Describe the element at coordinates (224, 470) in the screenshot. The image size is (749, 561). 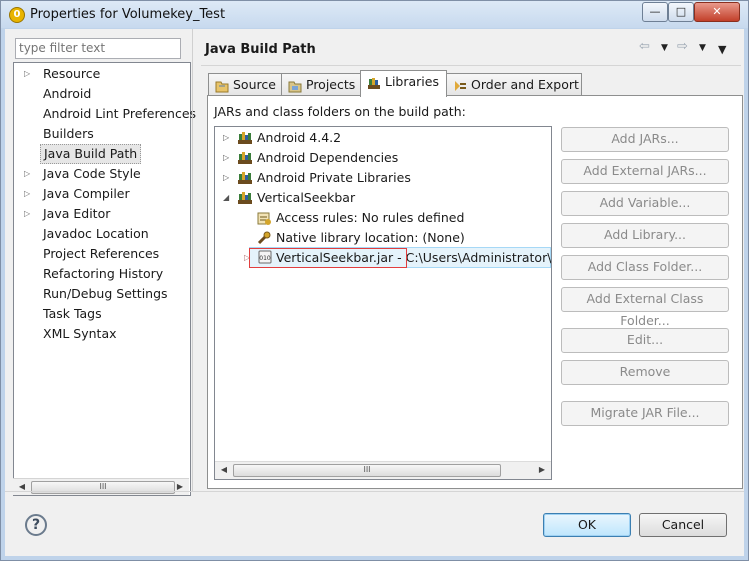
I see `scroll-left-icon: ◀` at that location.